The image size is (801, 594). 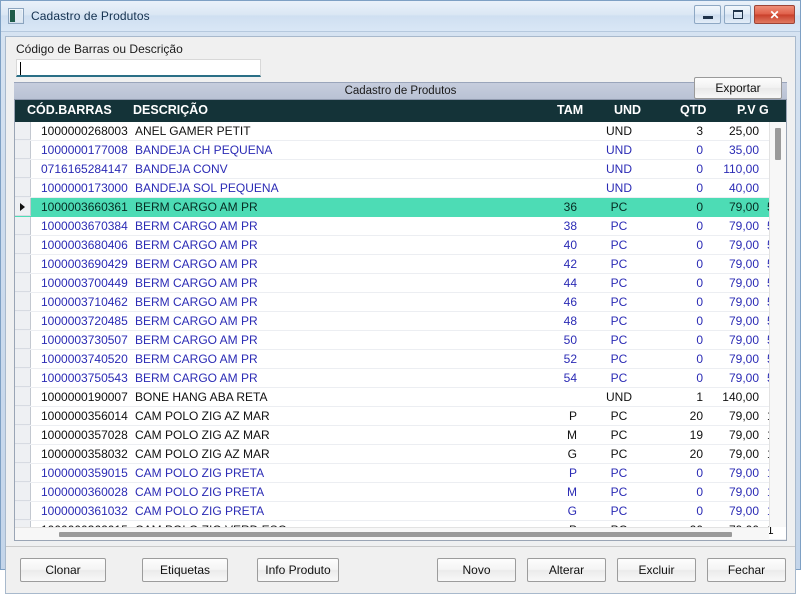 What do you see at coordinates (395, 534) in the screenshot?
I see `grid-horizontal-scroll-thumb` at bounding box center [395, 534].